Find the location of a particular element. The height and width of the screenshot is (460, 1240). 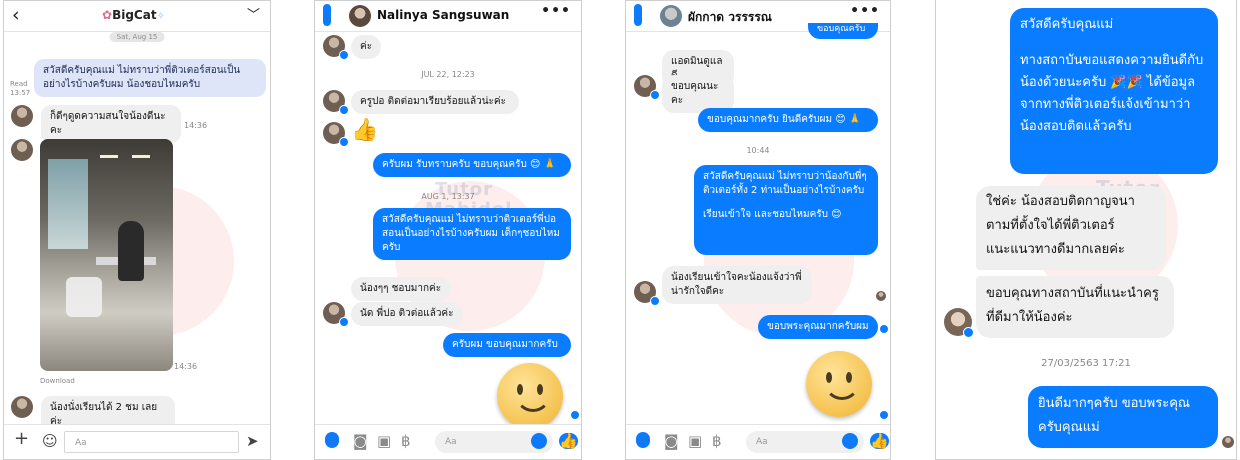

incoming-message: ครูปอ ติดต่อมาเรียบร้อยแล้วน่ะค่ะ is located at coordinates (435, 102).